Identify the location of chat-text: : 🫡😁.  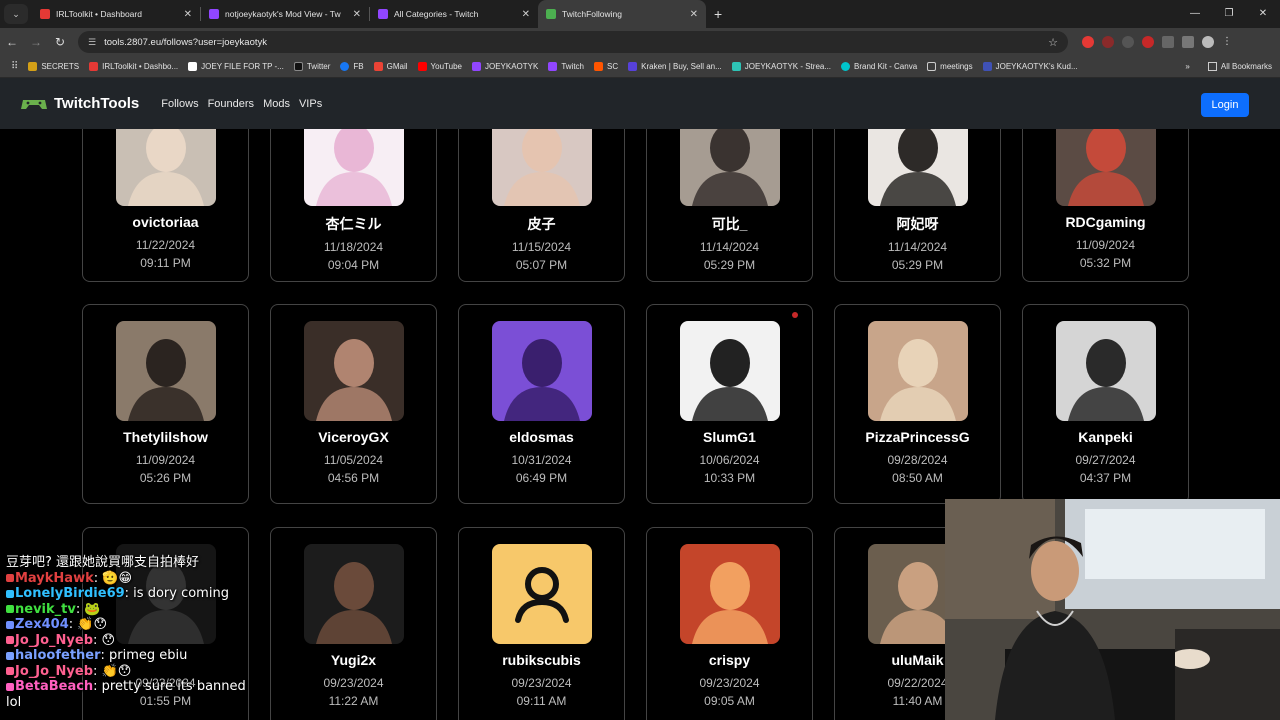
(113, 578).